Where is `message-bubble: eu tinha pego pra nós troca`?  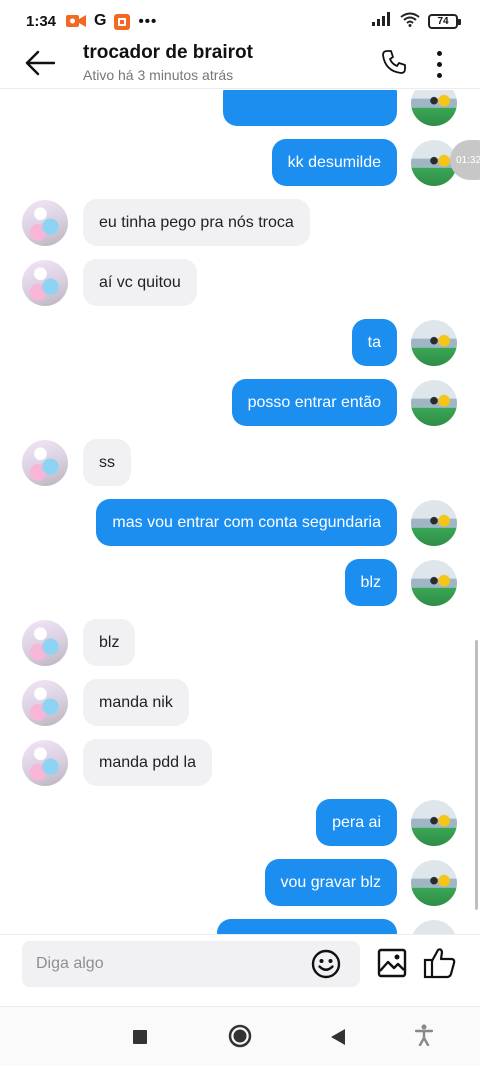
message-bubble: eu tinha pego pra nós troca is located at coordinates (196, 222).